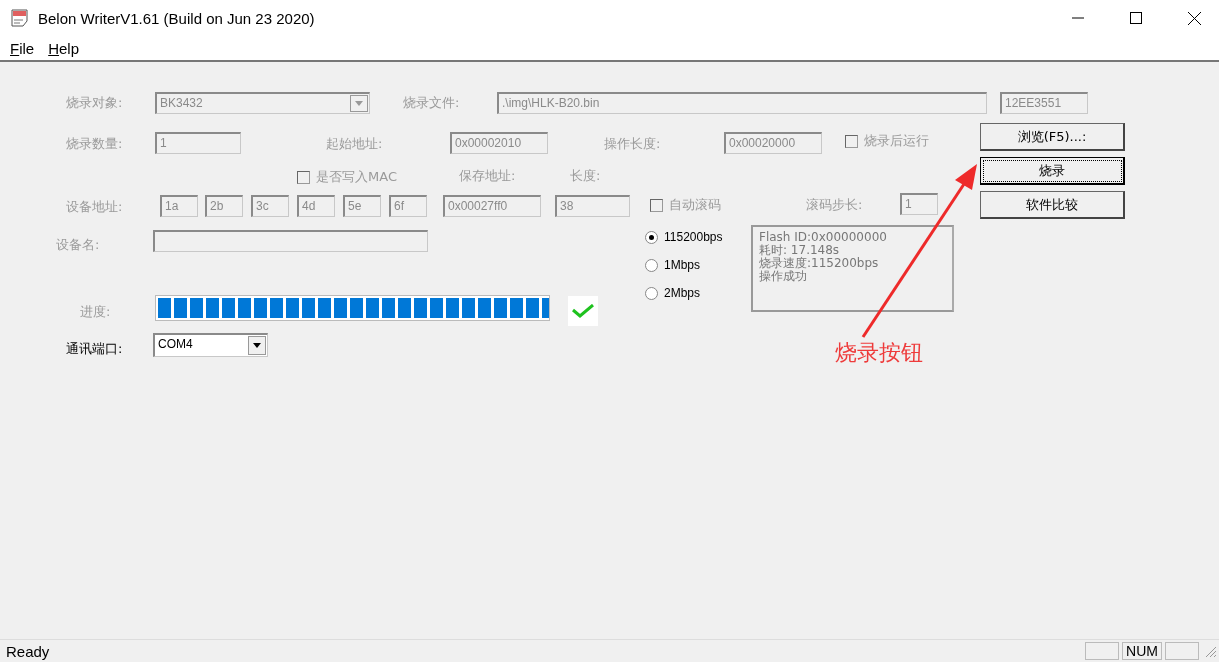  I want to click on field-label: 设备名:, so click(78, 245).